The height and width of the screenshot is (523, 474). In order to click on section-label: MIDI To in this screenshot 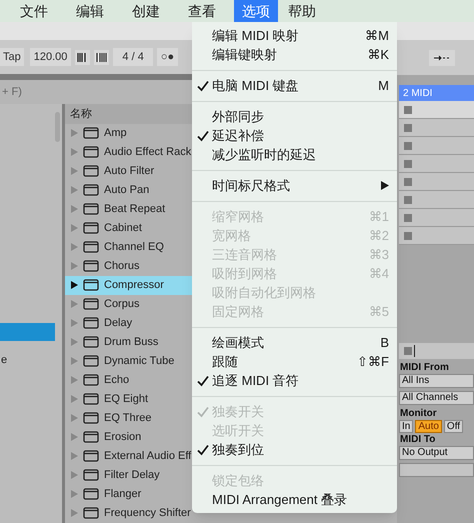, I will do `click(417, 440)`.